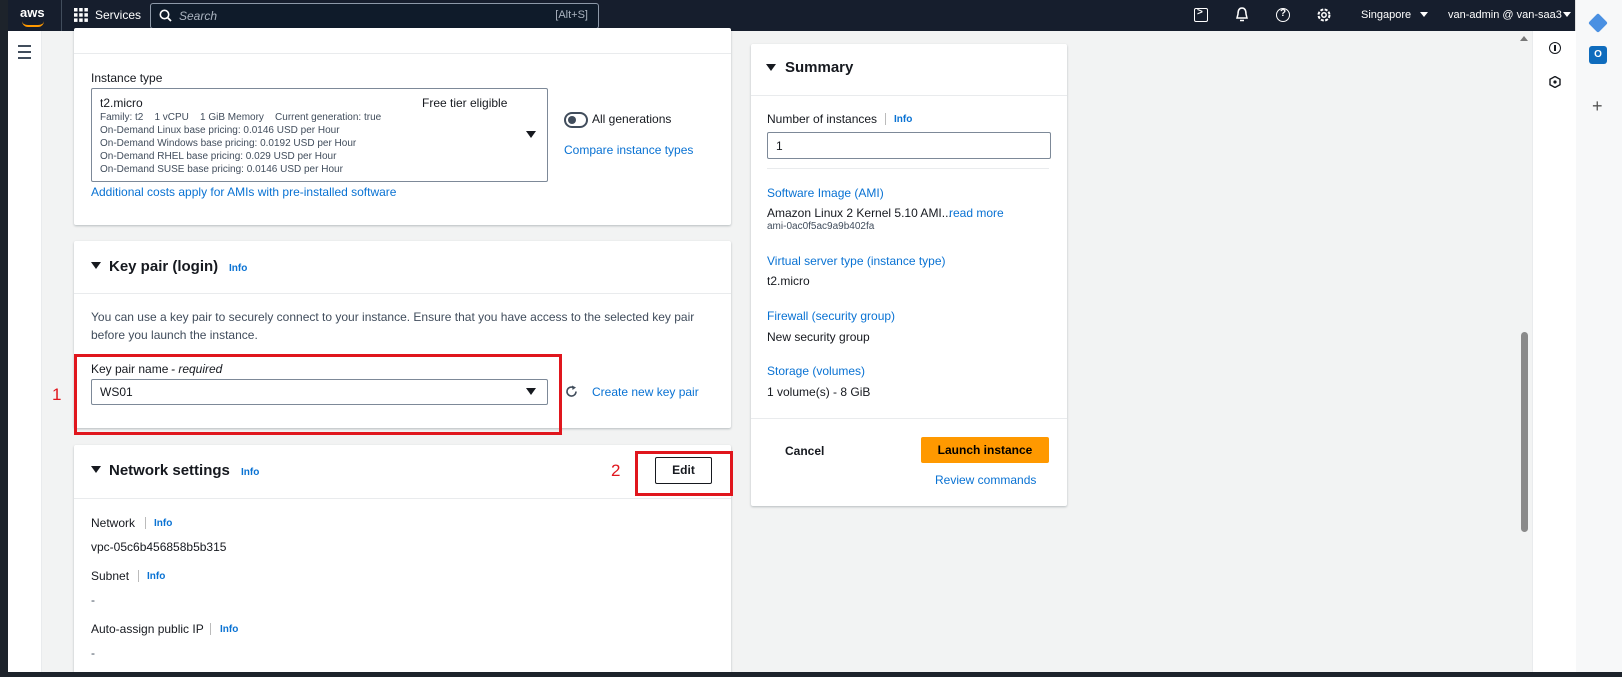  Describe the element at coordinates (1201, 14) in the screenshot. I see `cloudshell-icon: >` at that location.